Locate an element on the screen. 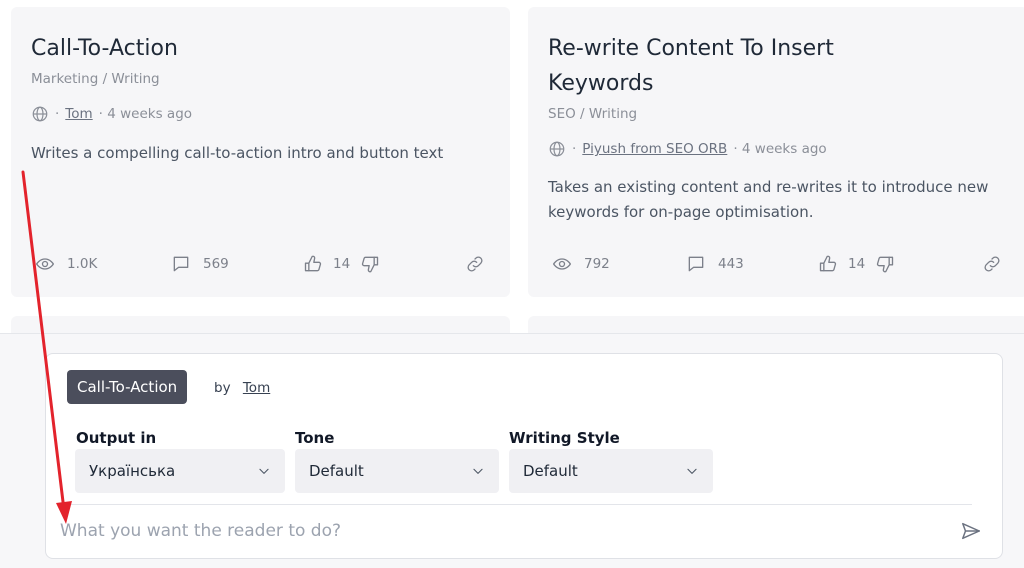 The image size is (1024, 568). card-category: SEO / Writing is located at coordinates (593, 114).